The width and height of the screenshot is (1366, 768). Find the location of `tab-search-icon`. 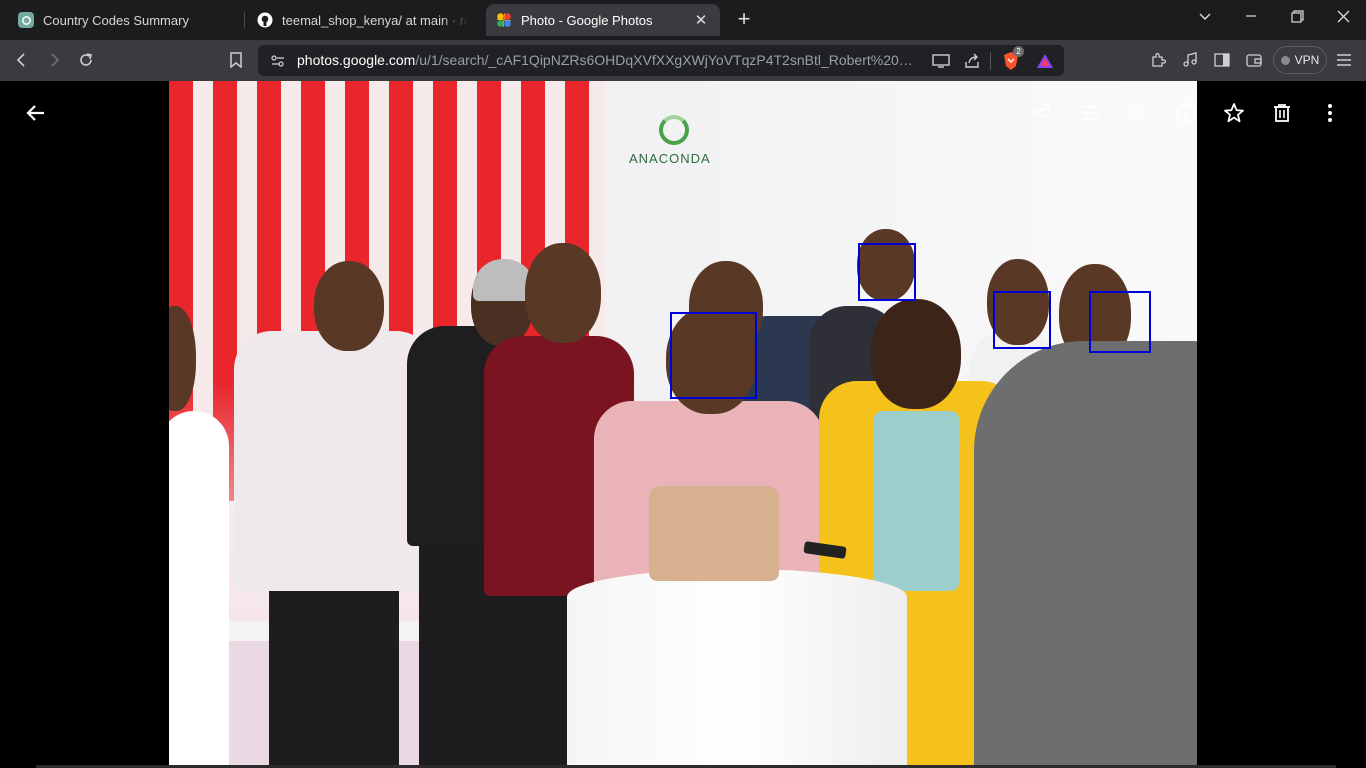

tab-search-icon is located at coordinates (1205, 16).